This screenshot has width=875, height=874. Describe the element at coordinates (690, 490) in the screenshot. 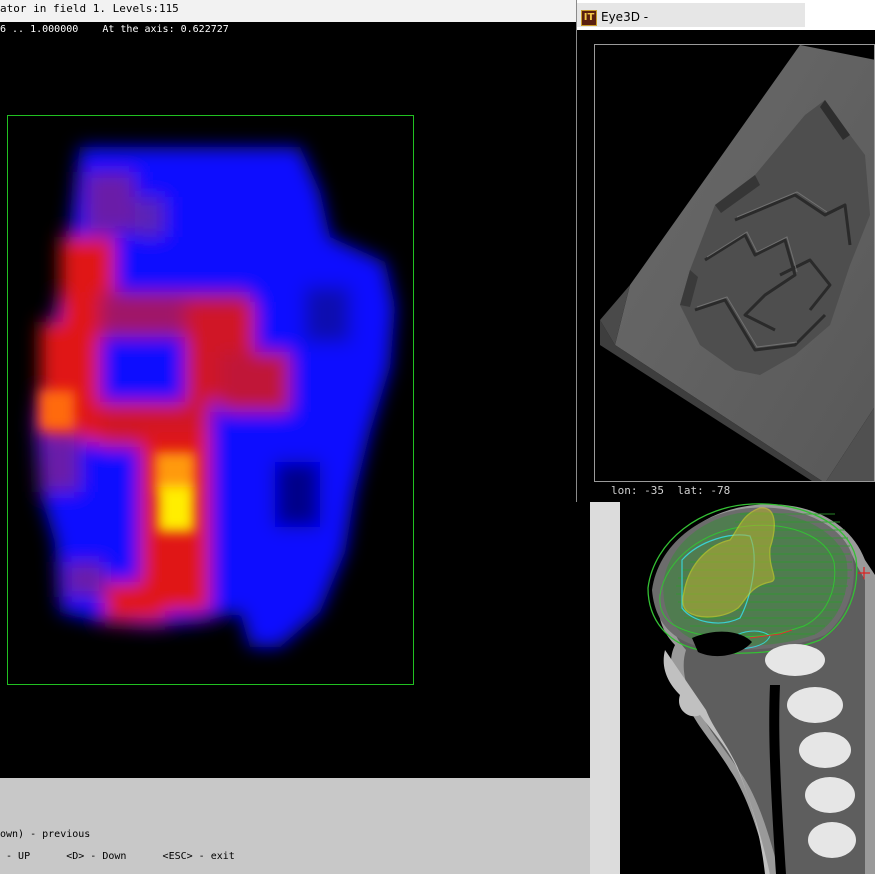

I see `lat-label: lat:` at that location.